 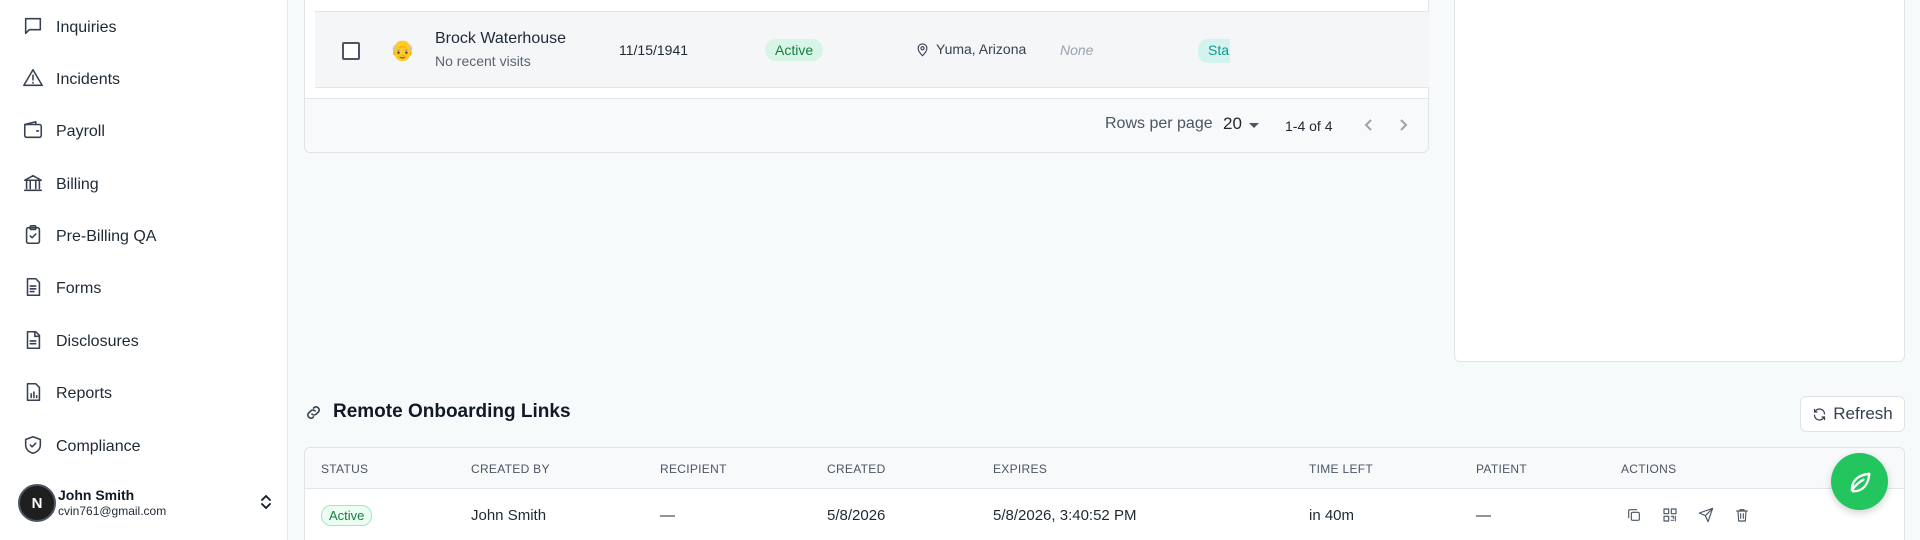 I want to click on sidebar-item-billing: Billing, so click(x=60, y=185).